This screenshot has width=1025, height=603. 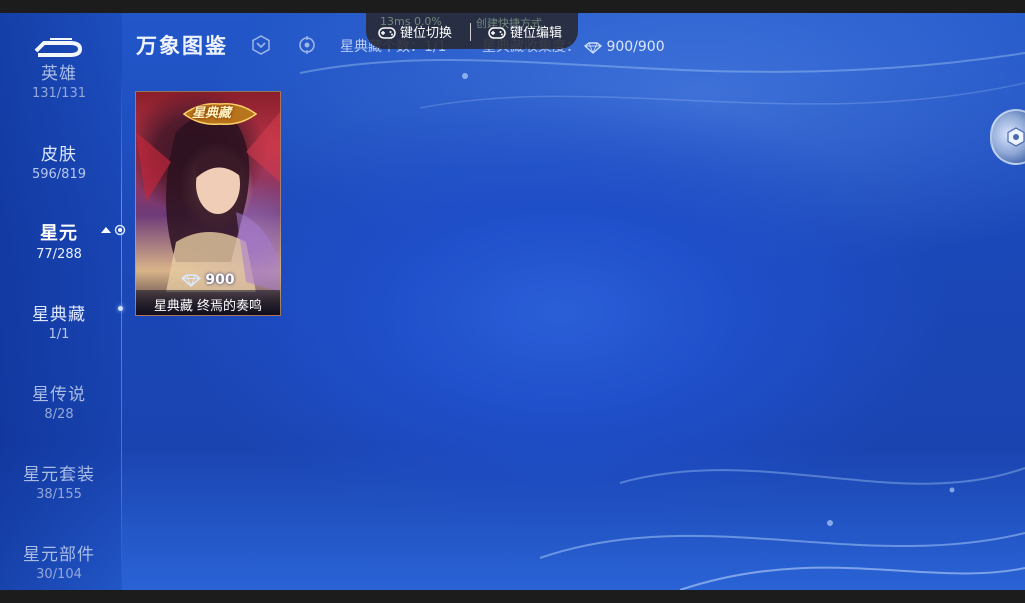 I want to click on key-switch-button: 键位切换, so click(x=415, y=31).